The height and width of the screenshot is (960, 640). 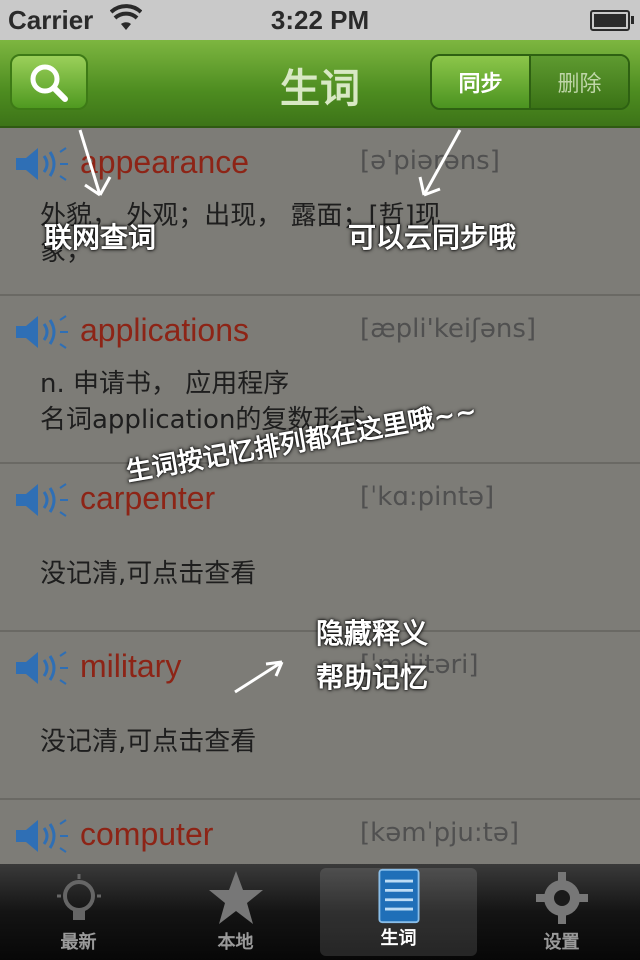 I want to click on star-icon, so click(x=235, y=897).